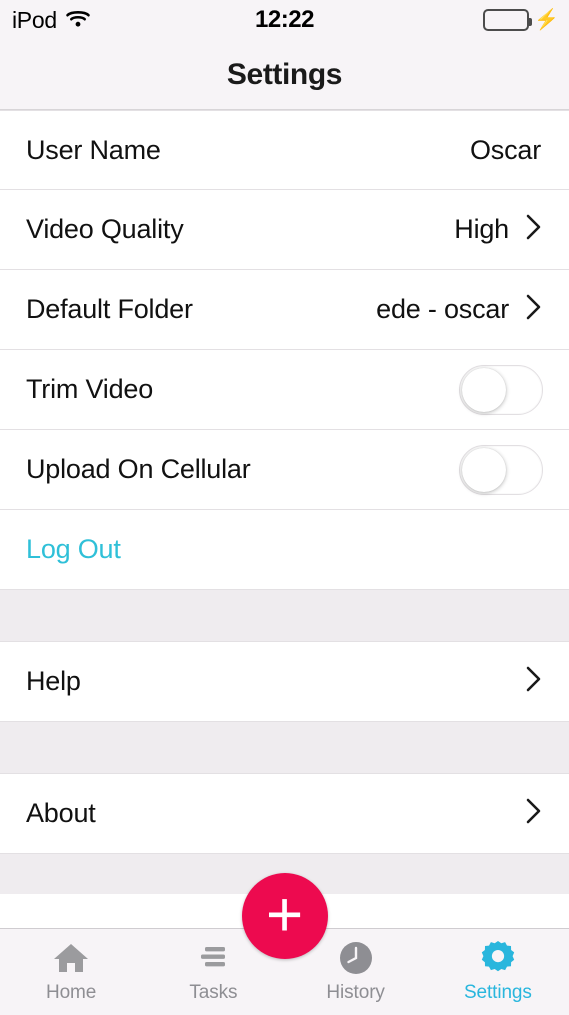  What do you see at coordinates (53, 681) in the screenshot?
I see `row-label: Help` at bounding box center [53, 681].